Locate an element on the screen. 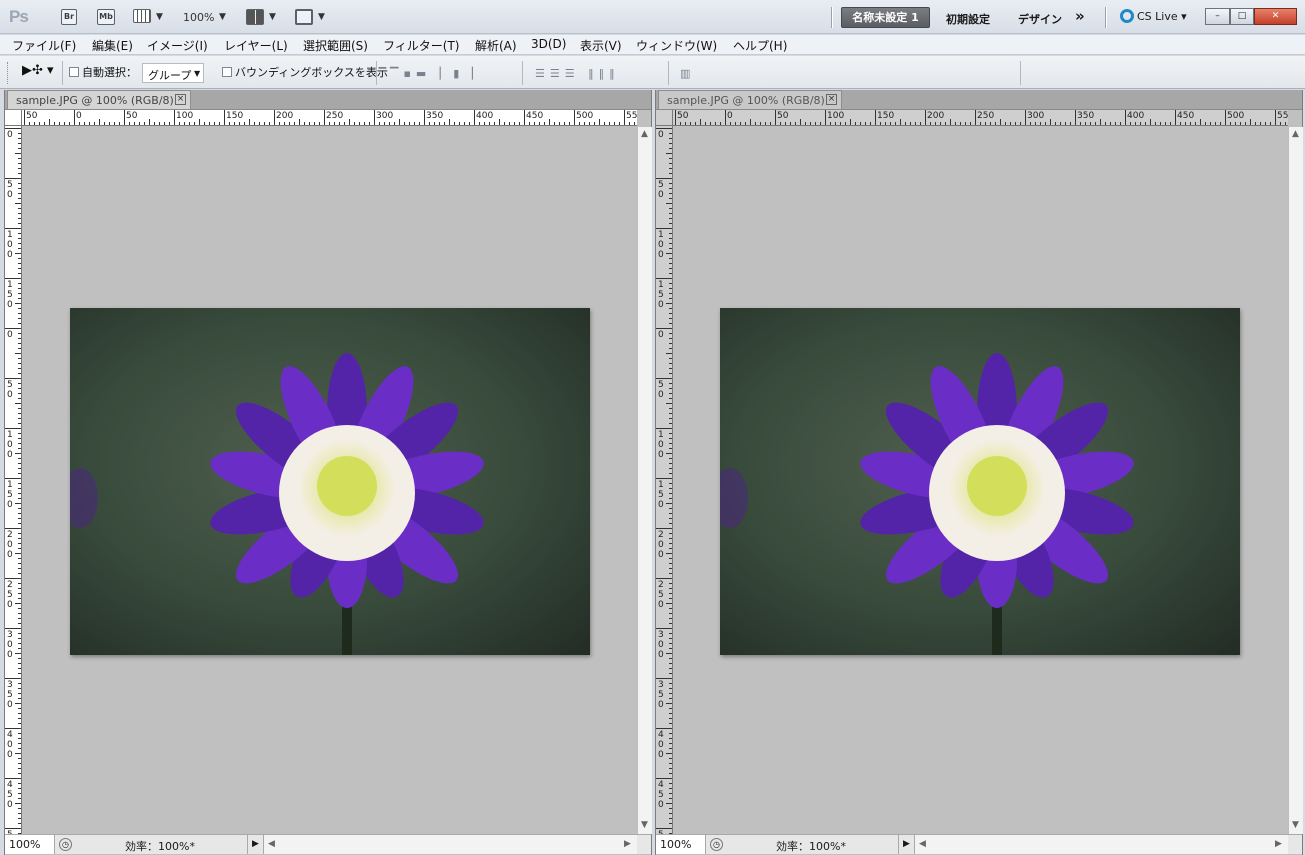  restore-button: □ is located at coordinates (1242, 16).